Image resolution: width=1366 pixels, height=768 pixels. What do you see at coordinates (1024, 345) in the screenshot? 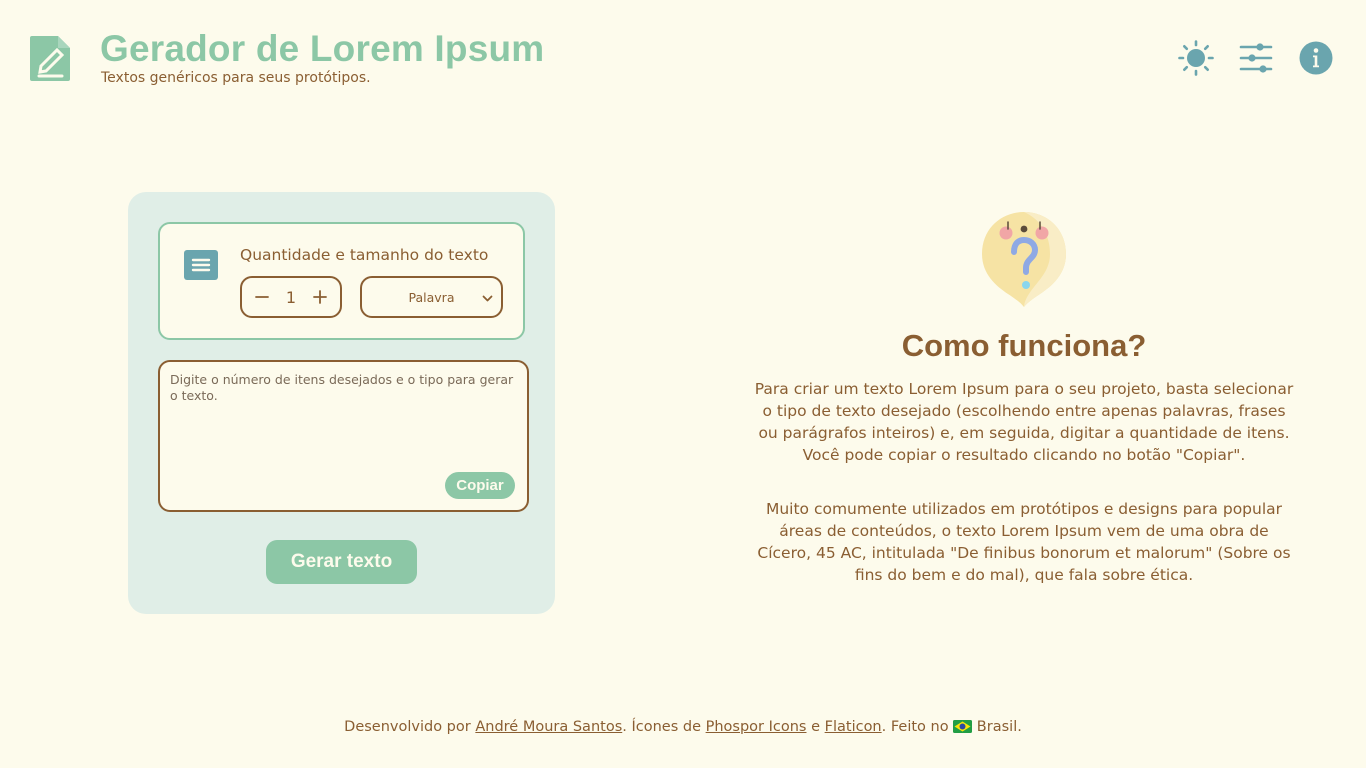
I see `how-it-works-title: Como funciona?` at bounding box center [1024, 345].